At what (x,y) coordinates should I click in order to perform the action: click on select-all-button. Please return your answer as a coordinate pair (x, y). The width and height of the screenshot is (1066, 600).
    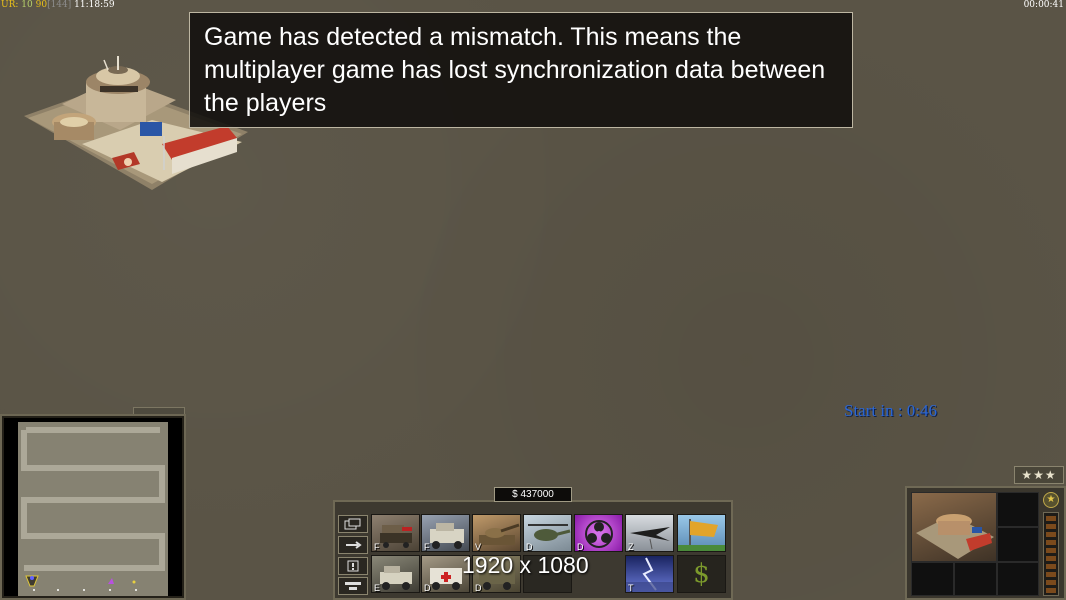
    Looking at the image, I should click on (353, 524).